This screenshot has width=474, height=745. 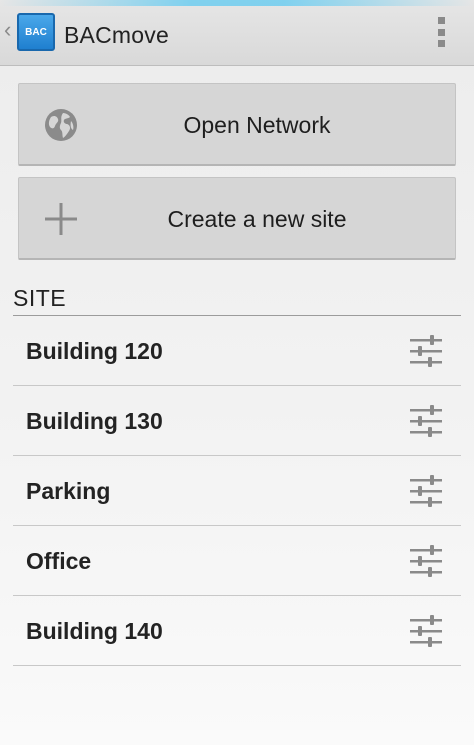 I want to click on app-icon-text: BAC, so click(x=36, y=32).